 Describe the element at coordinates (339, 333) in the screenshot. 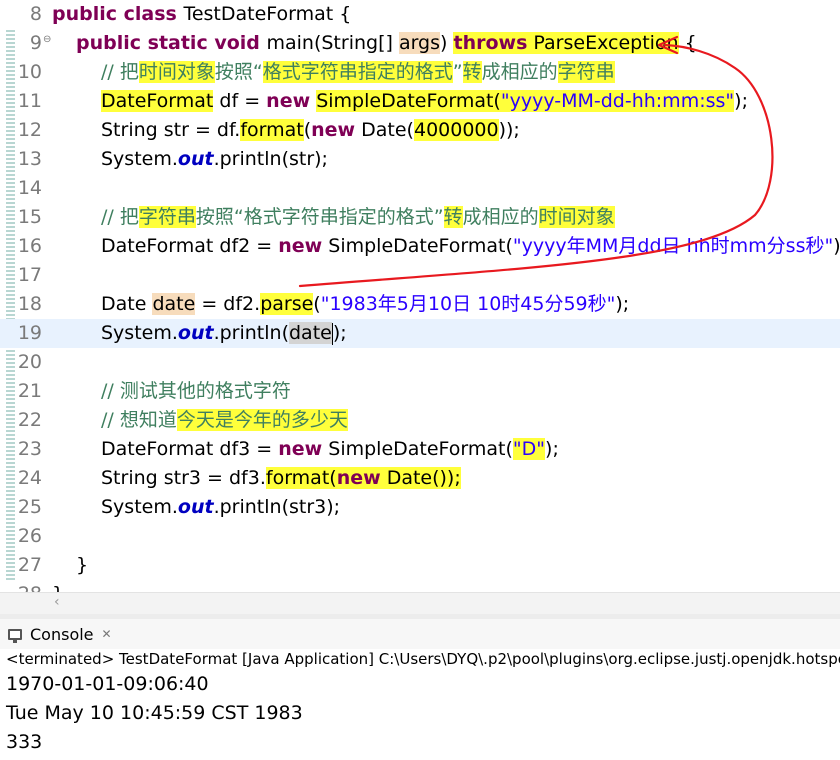

I see `code-token: );` at that location.